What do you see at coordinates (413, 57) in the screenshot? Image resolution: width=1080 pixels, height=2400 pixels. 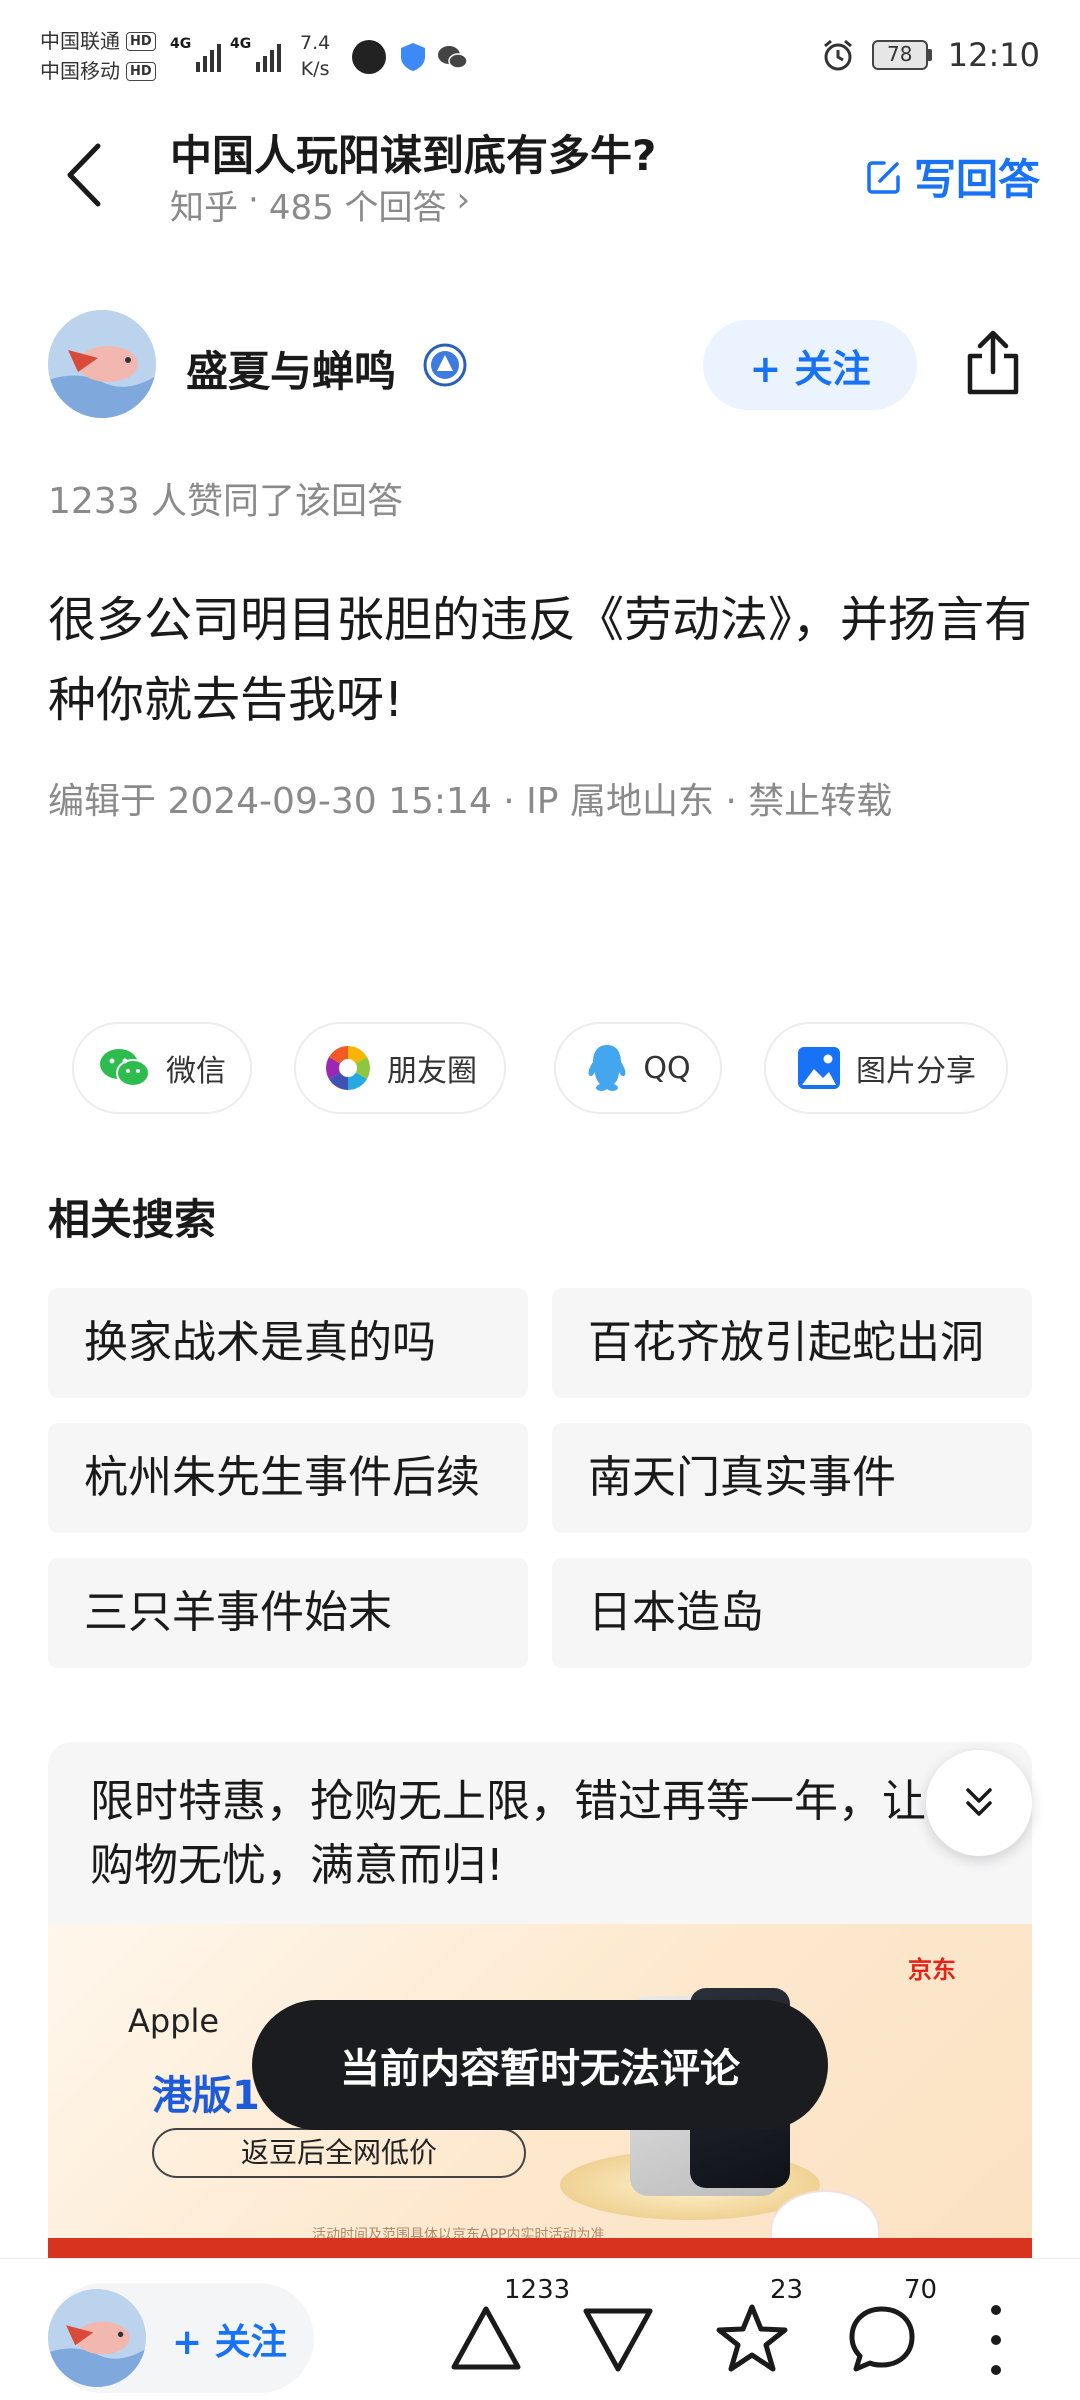 I see `shield-icon` at bounding box center [413, 57].